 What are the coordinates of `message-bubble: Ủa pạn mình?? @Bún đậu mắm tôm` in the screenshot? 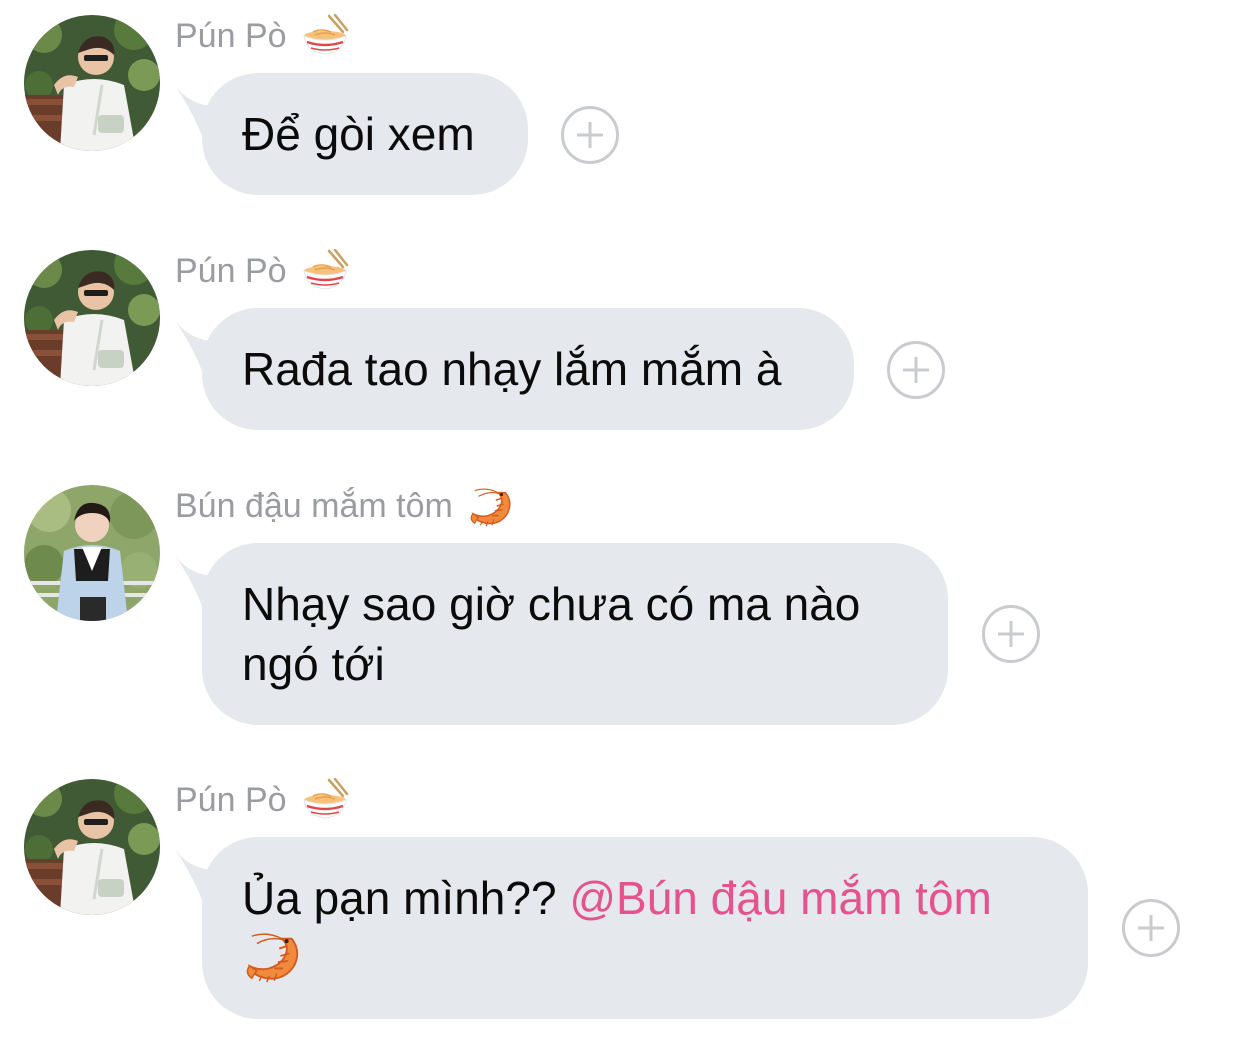 It's located at (645, 928).